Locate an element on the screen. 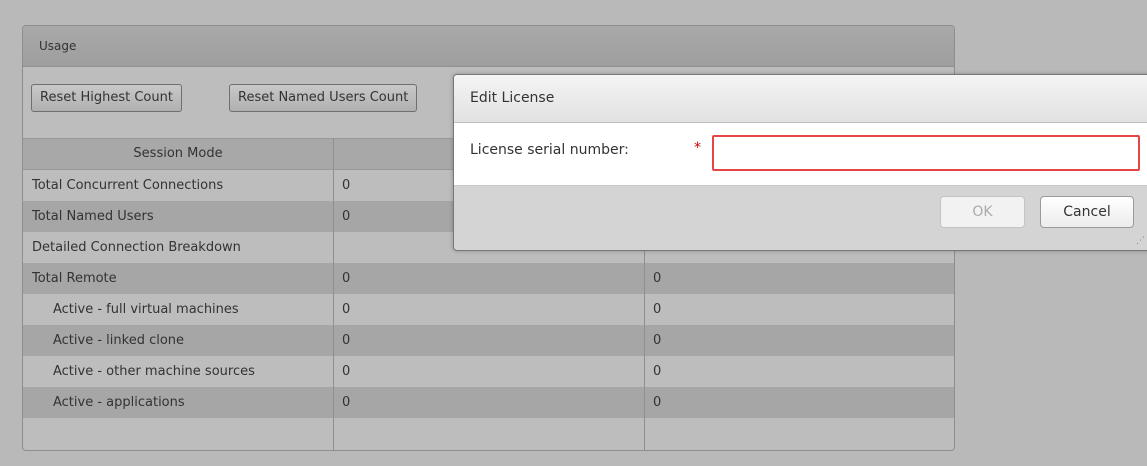 The width and height of the screenshot is (1147, 466). table-row: Active - other machine sources 0 0 is located at coordinates (488, 371).